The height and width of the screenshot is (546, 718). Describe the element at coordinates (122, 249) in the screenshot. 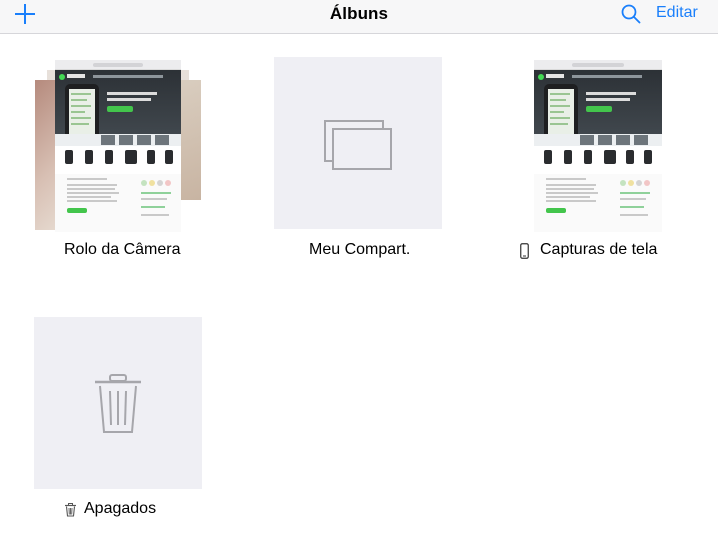

I see `album-title: Rolo da Câmera` at that location.